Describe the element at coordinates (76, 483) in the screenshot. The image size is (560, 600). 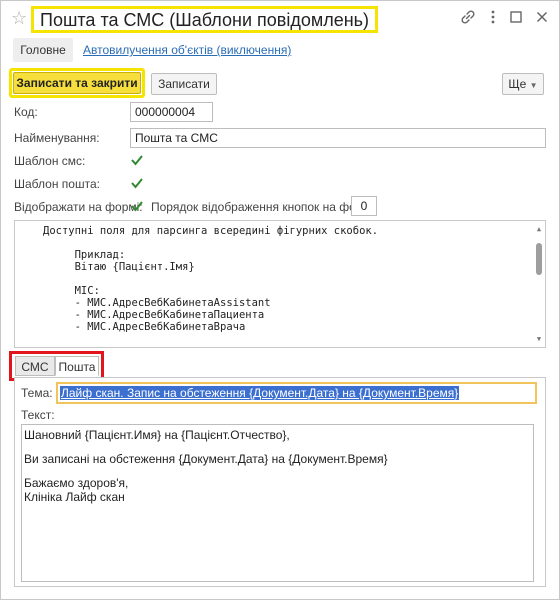
I see `message-line: Бажаємо здоров'я,` at that location.